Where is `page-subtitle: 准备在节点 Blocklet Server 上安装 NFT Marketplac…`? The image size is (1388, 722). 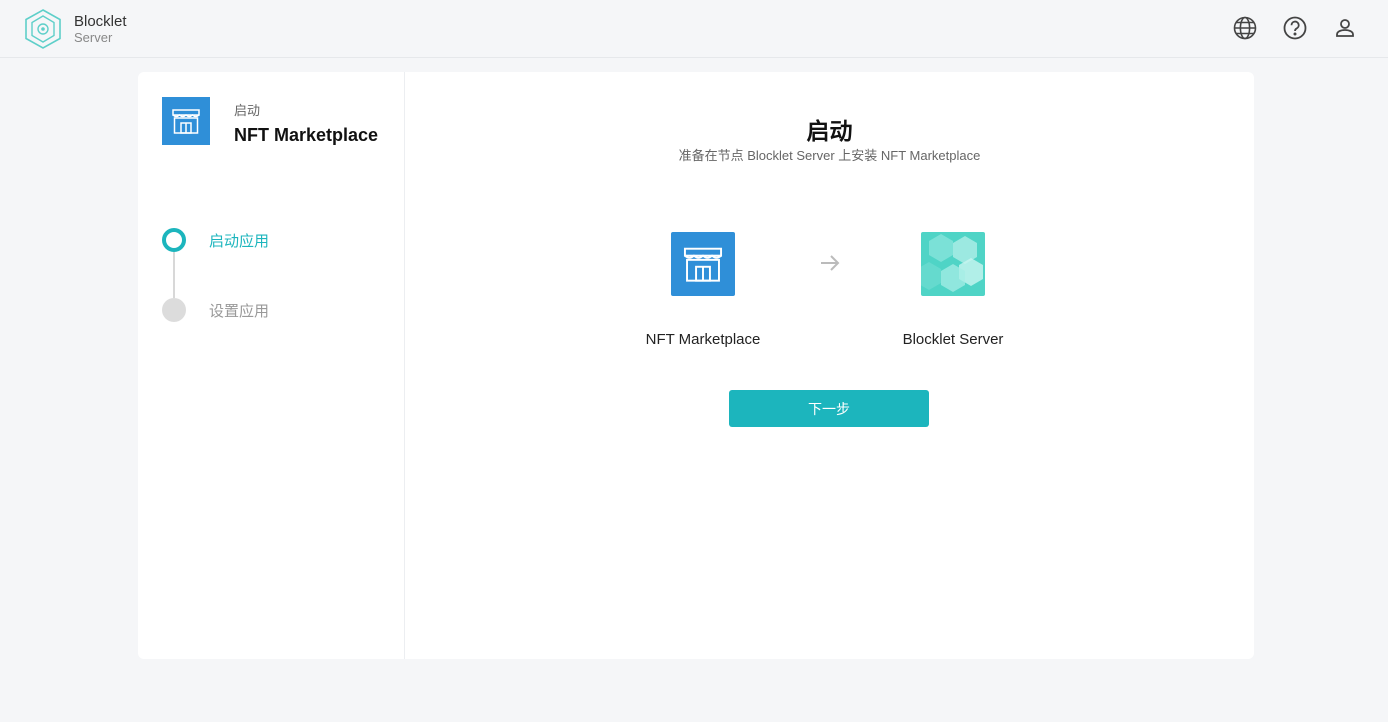
page-subtitle: 准备在节点 Blocklet Server 上安装 NFT Marketplac… is located at coordinates (829, 155).